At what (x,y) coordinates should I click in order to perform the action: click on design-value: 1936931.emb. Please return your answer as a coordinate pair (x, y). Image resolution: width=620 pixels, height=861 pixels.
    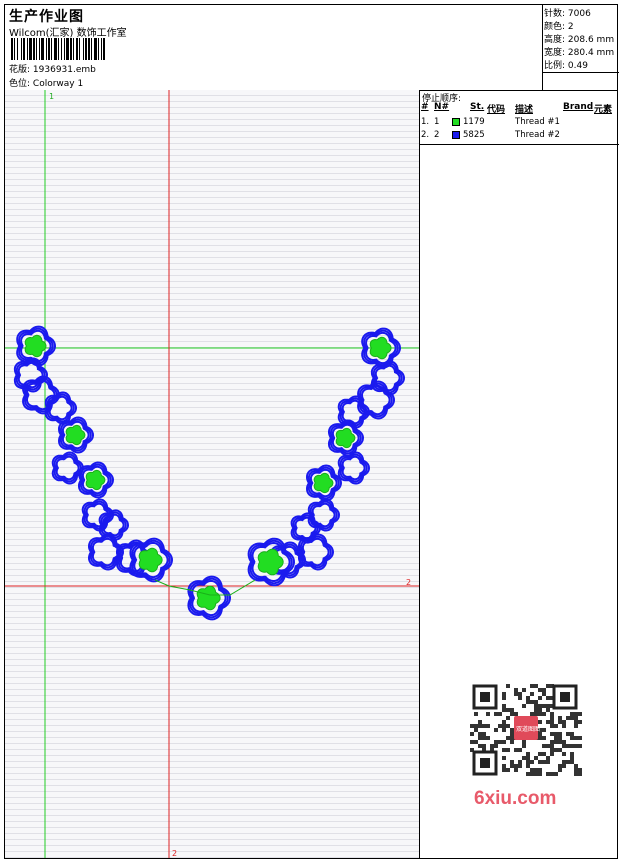
    Looking at the image, I should click on (64, 70).